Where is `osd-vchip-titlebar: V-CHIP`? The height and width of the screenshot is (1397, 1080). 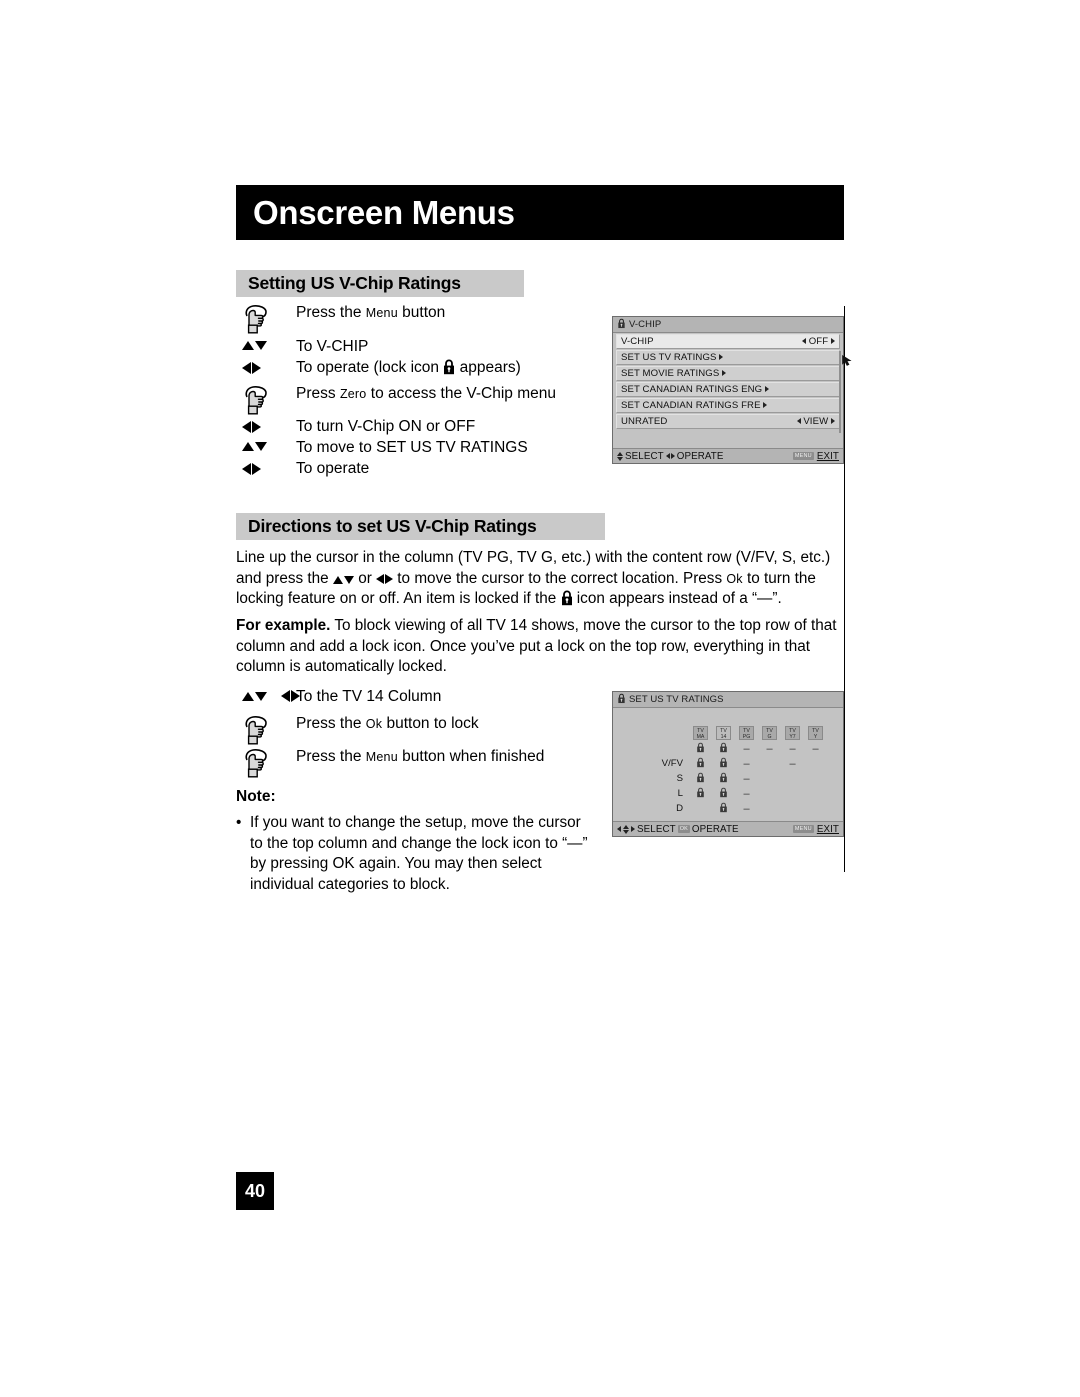
osd-vchip-titlebar: V-CHIP is located at coordinates (728, 325).